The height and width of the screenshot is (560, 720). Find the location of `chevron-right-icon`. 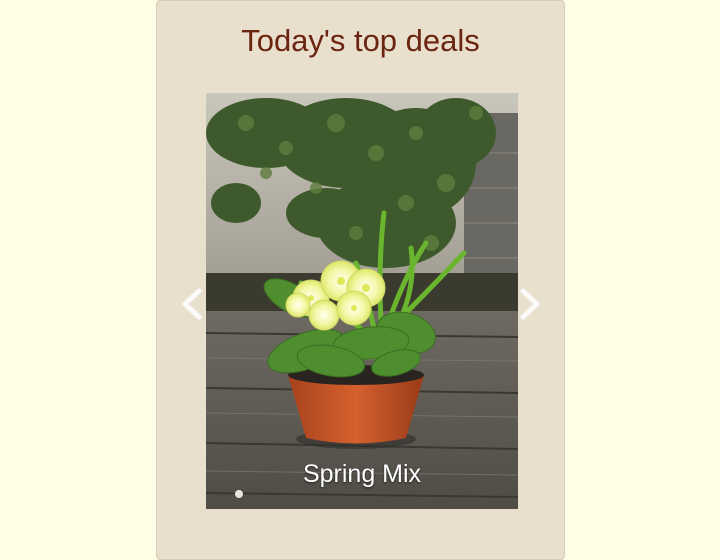

chevron-right-icon is located at coordinates (530, 304).